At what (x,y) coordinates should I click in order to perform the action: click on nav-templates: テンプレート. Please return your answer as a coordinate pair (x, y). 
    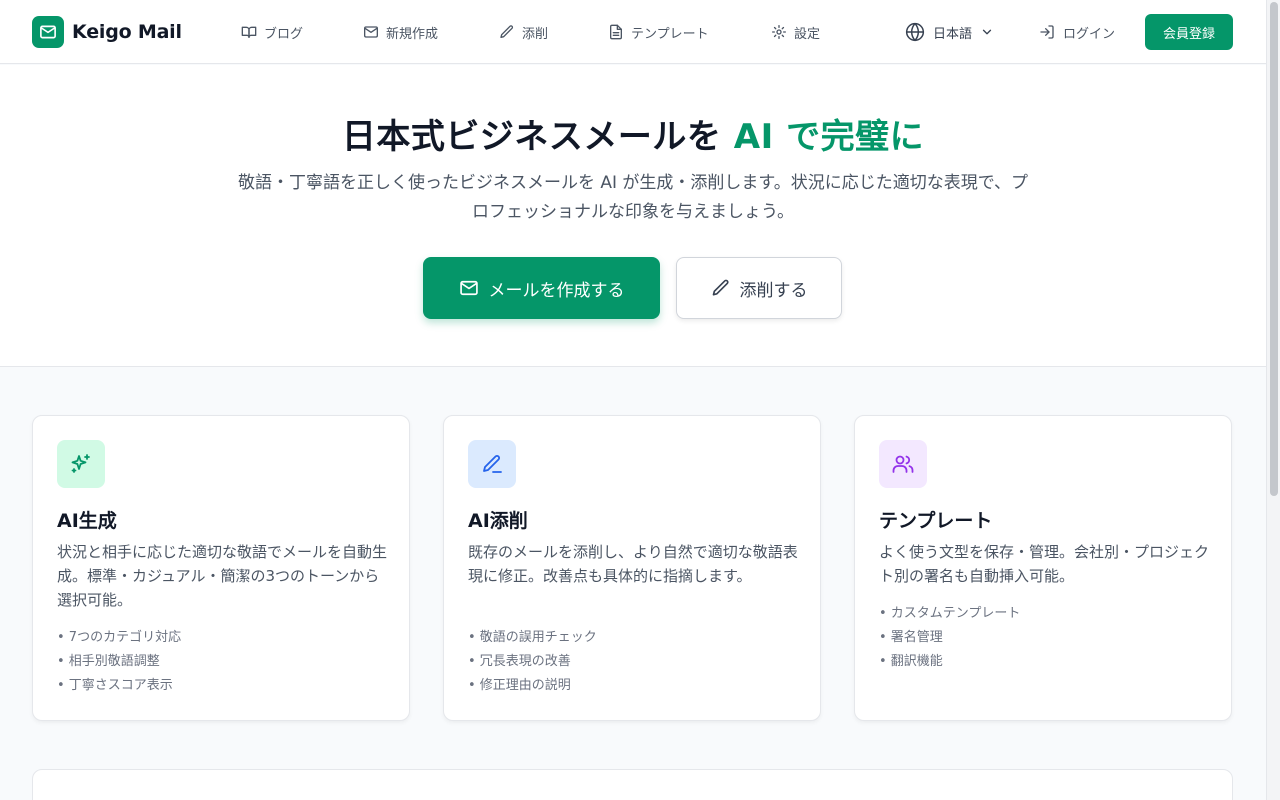
    Looking at the image, I should click on (658, 32).